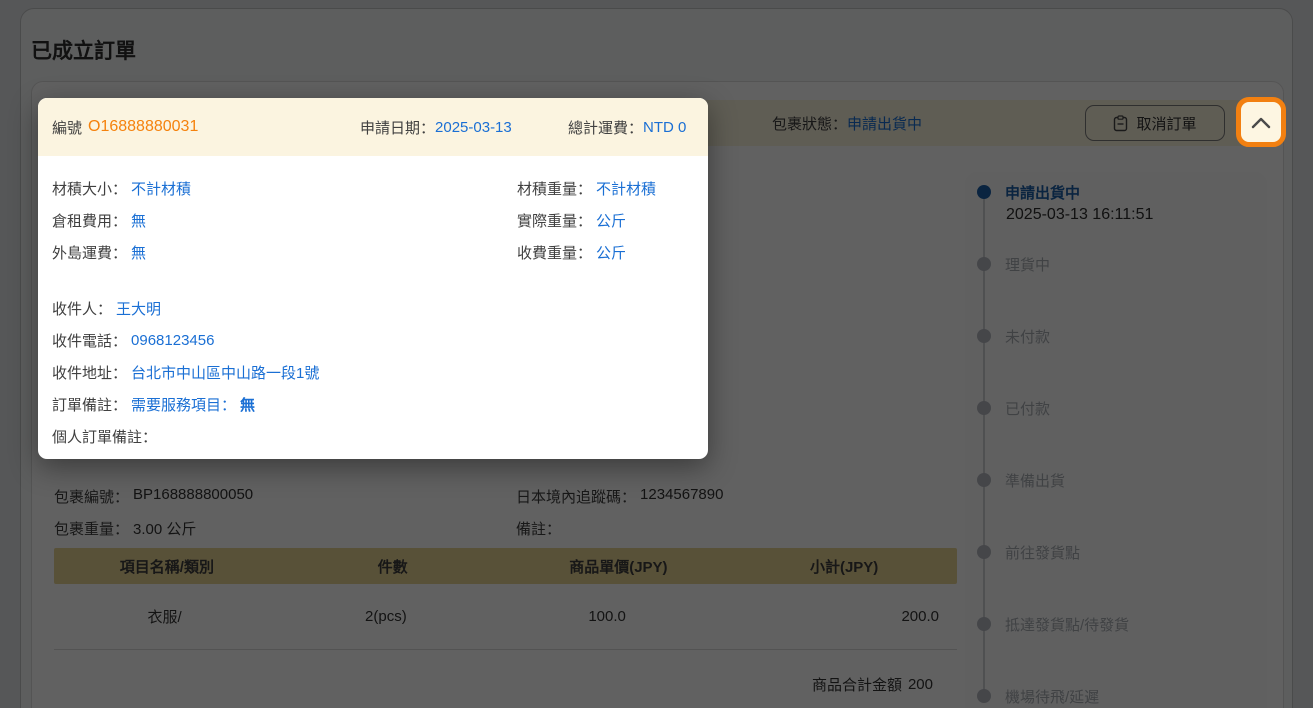 The image size is (1313, 708). What do you see at coordinates (82, 309) in the screenshot?
I see `recipient-label: 收件人：` at bounding box center [82, 309].